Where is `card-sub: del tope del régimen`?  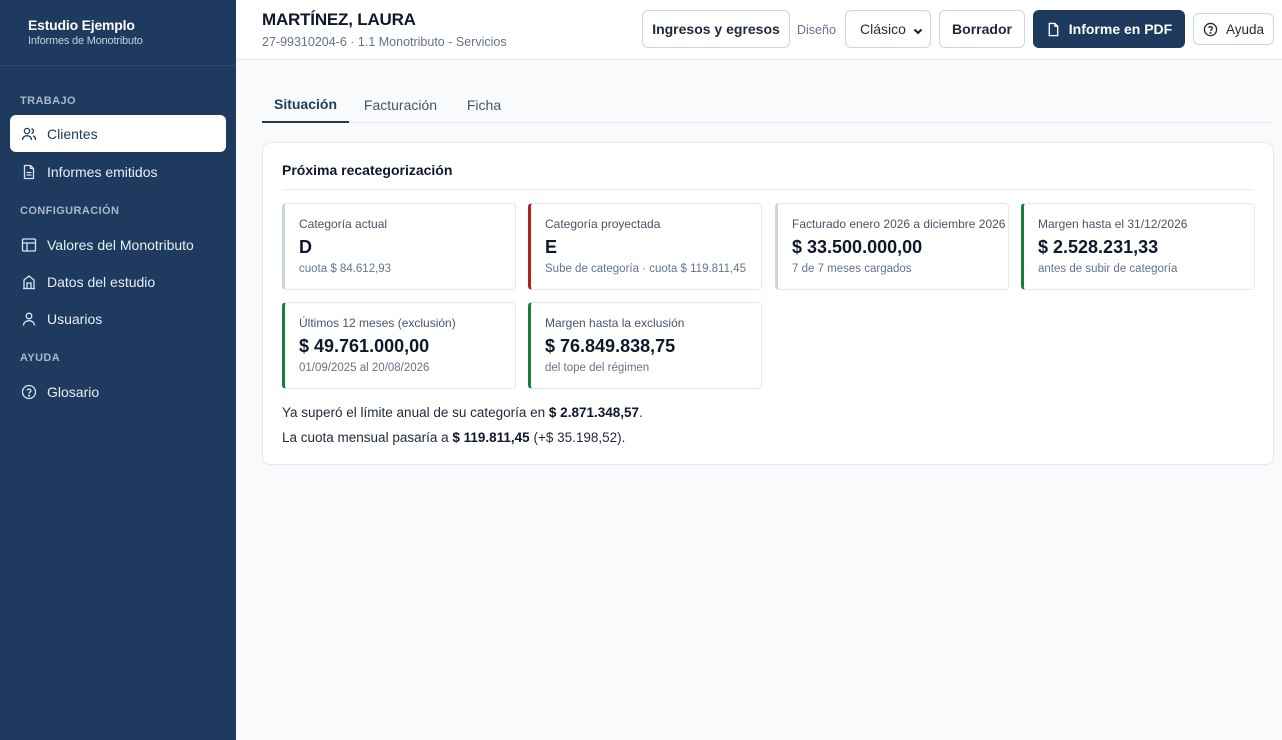 card-sub: del tope del régimen is located at coordinates (597, 368).